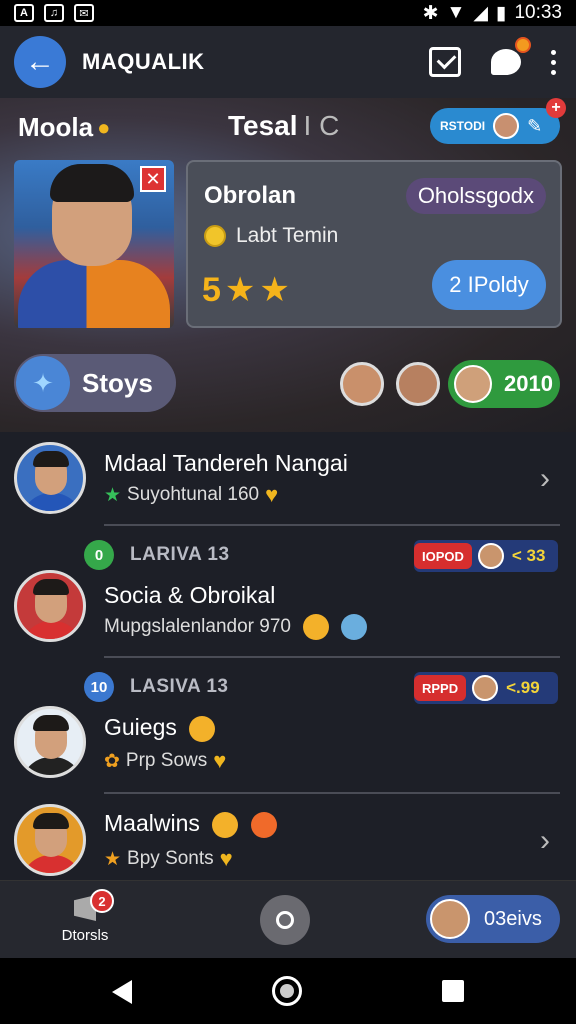 The image size is (576, 1024). What do you see at coordinates (179, 686) in the screenshot?
I see `rank-label: LASIVA 13` at bounding box center [179, 686].